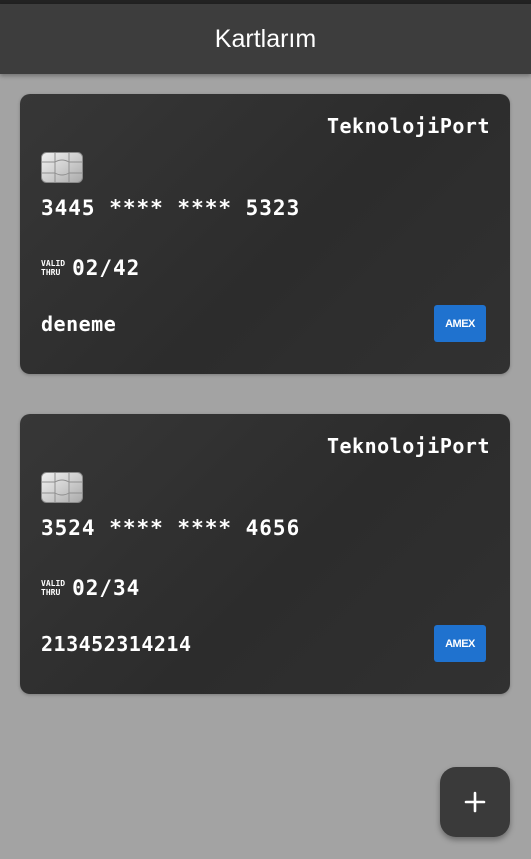  I want to click on card-expiry: VALID THRU 02/42, so click(90, 268).